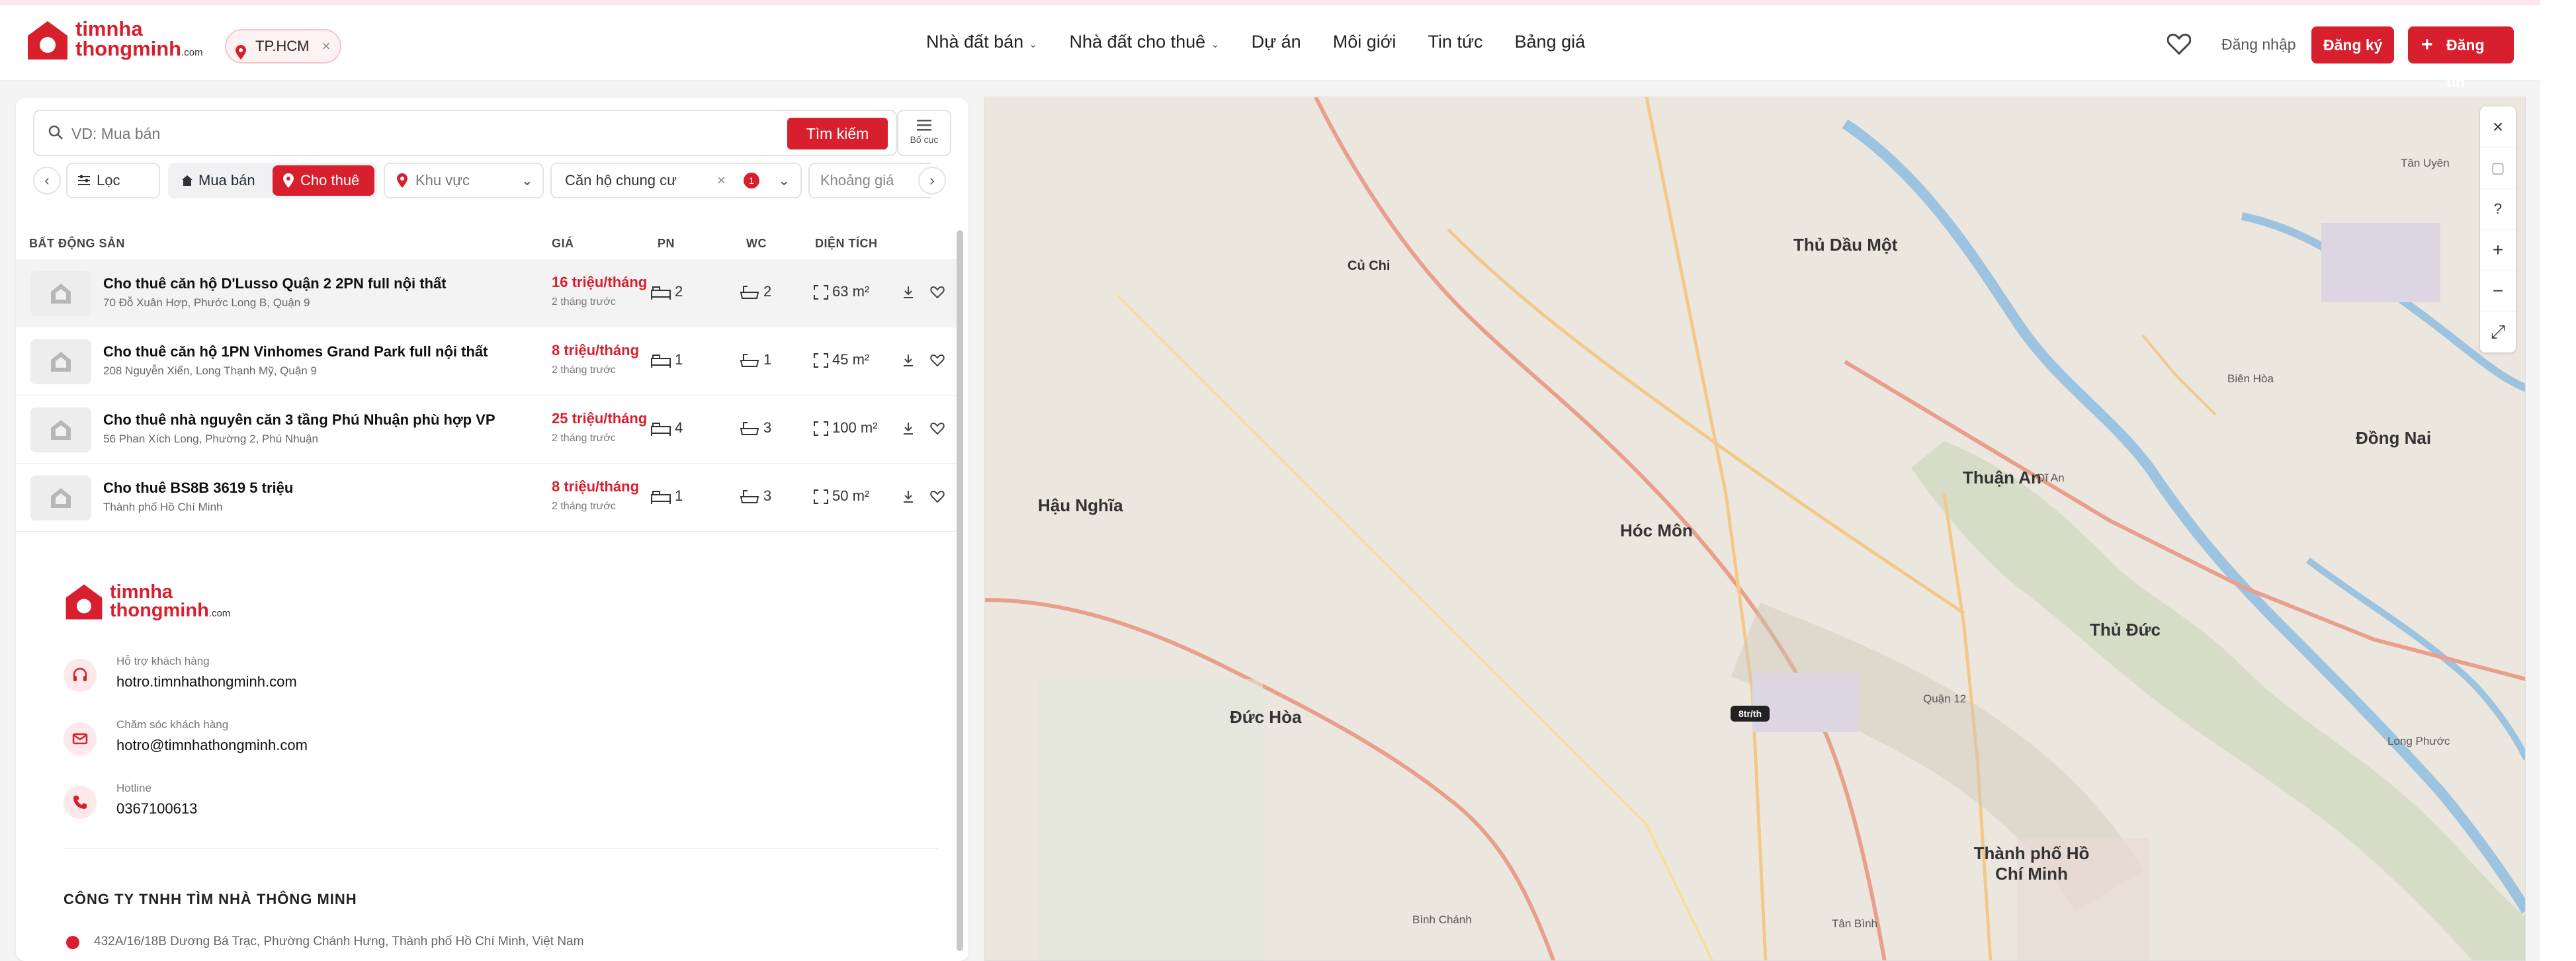  Describe the element at coordinates (1750, 714) in the screenshot. I see `price-marker: 8tr/th` at that location.